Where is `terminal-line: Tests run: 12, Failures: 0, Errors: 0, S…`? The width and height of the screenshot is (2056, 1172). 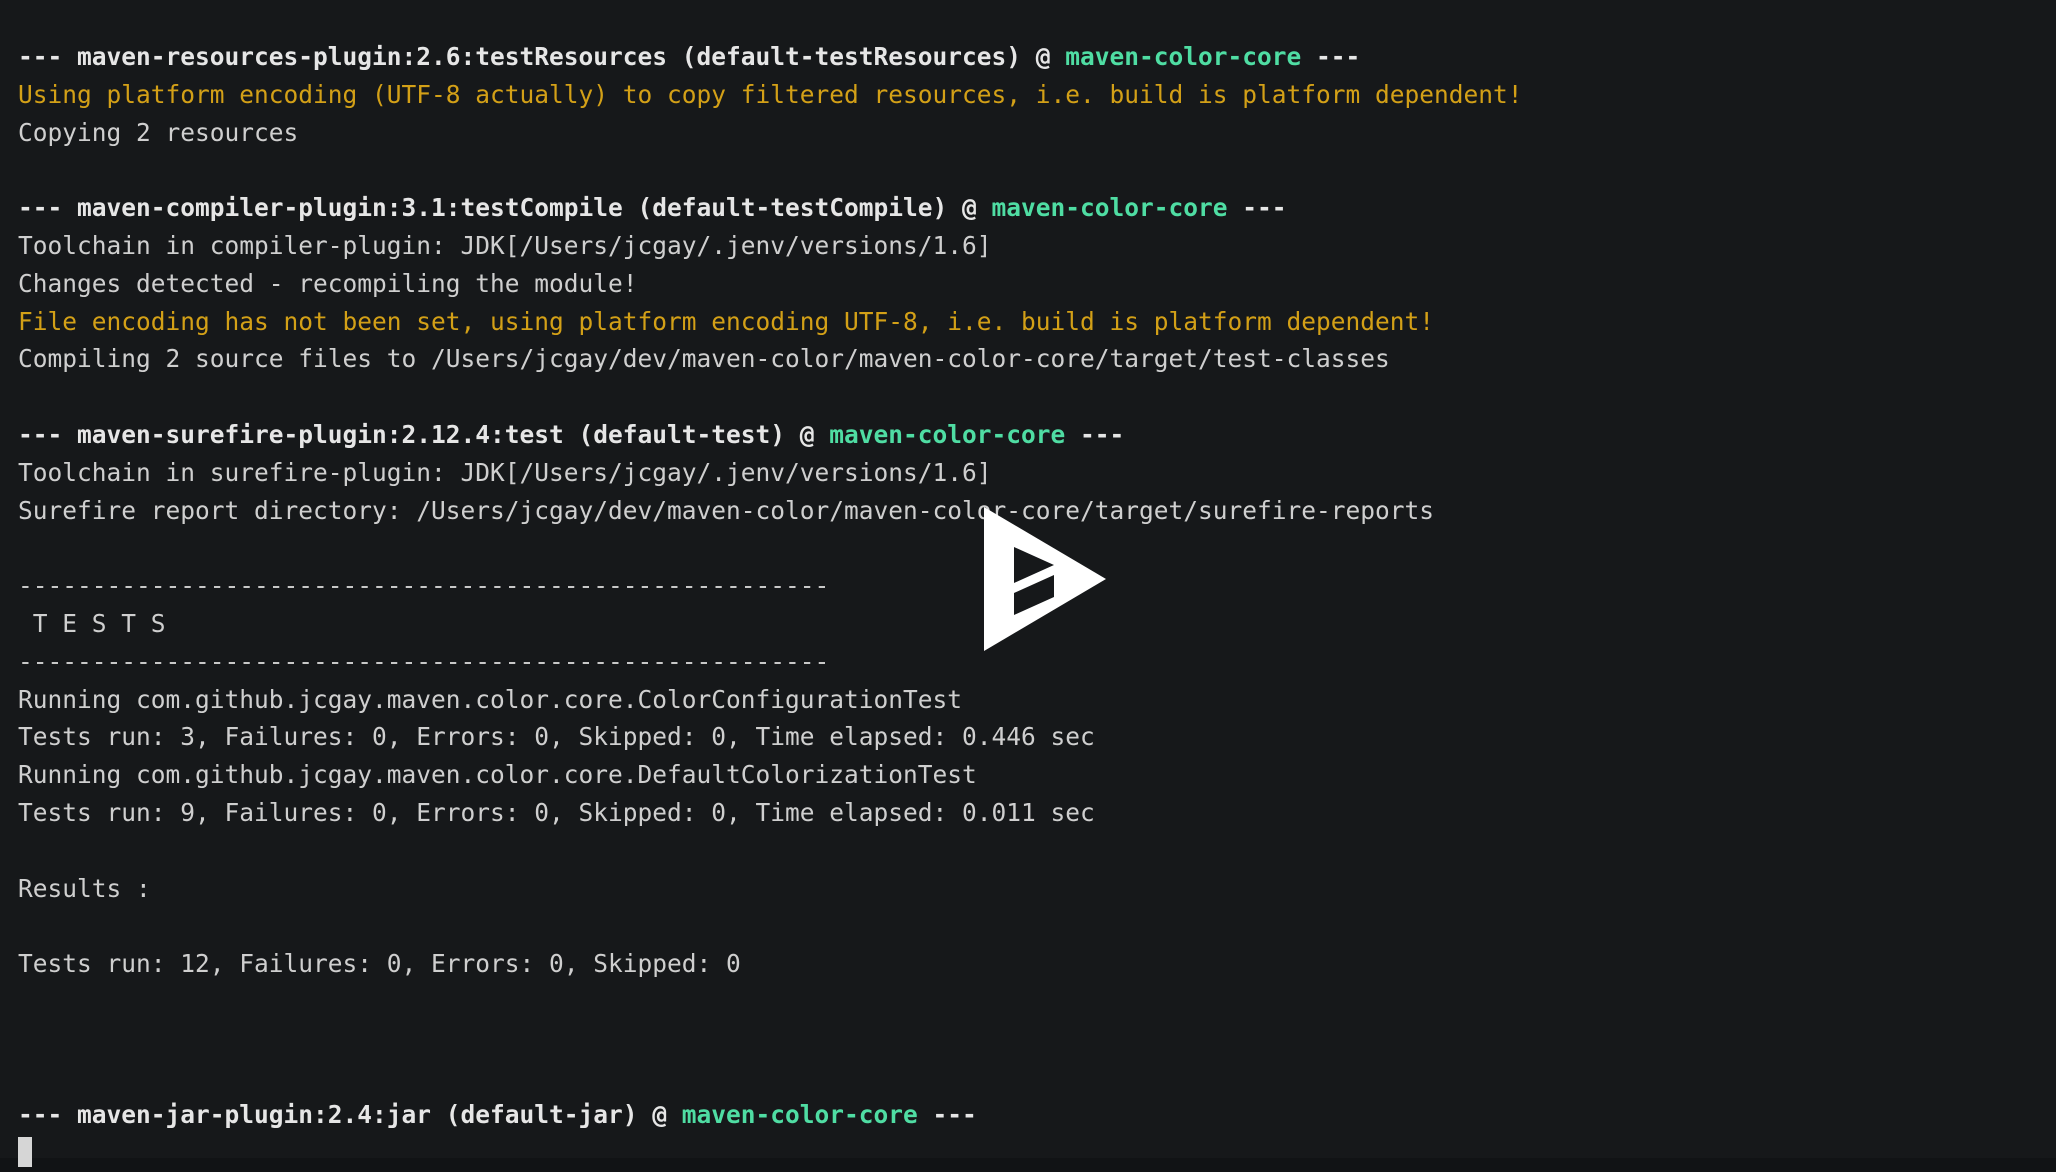 terminal-line: Tests run: 12, Failures: 0, Errors: 0, S… is located at coordinates (1037, 964).